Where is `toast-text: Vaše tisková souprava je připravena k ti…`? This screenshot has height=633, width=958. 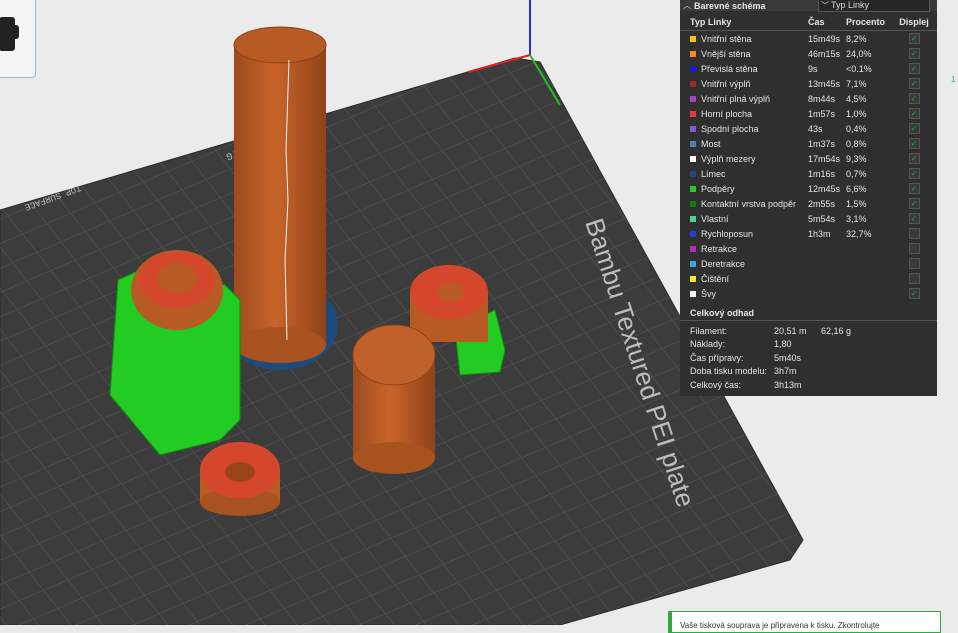 toast-text: Vaše tisková souprava je připravena k ti… is located at coordinates (780, 625).